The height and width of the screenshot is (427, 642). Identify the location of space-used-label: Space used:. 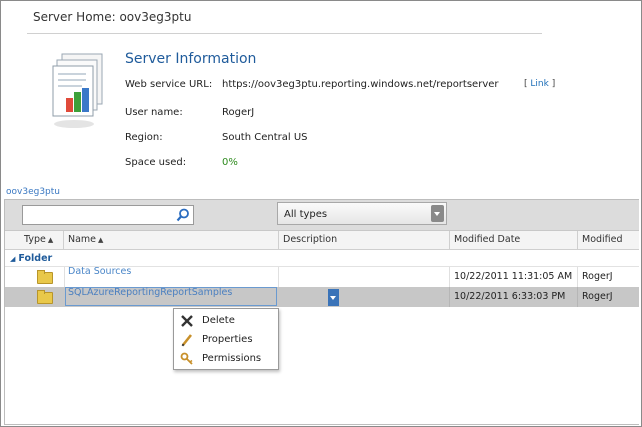
(156, 162).